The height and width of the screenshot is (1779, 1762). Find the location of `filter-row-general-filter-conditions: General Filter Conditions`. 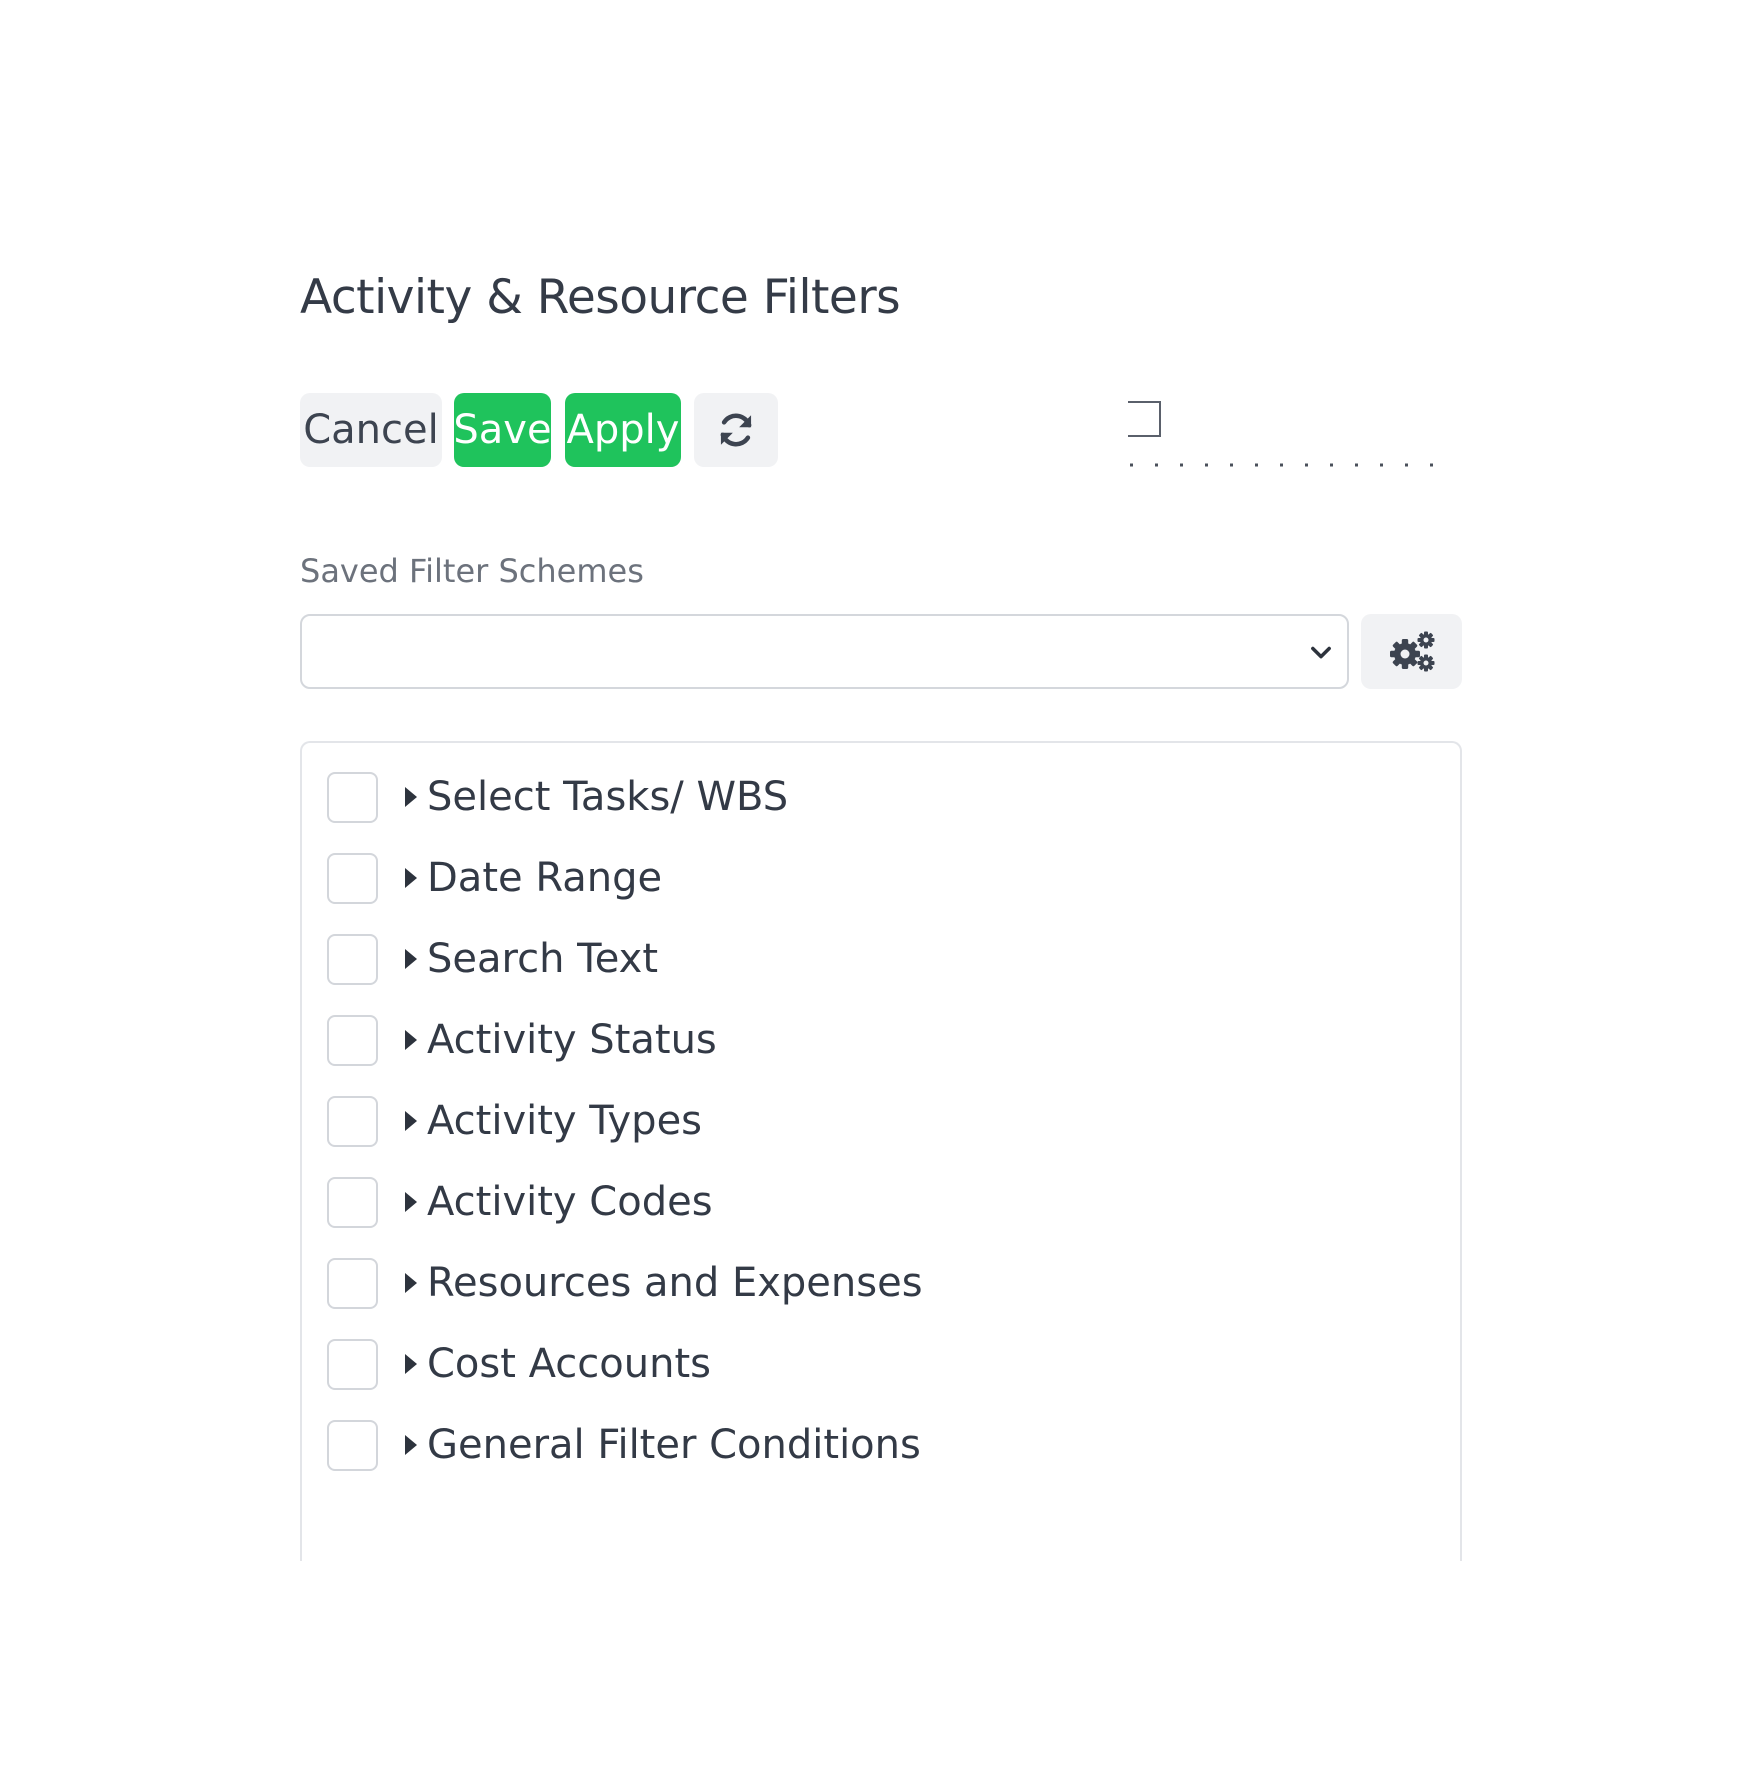

filter-row-general-filter-conditions: General Filter Conditions is located at coordinates (624, 1445).